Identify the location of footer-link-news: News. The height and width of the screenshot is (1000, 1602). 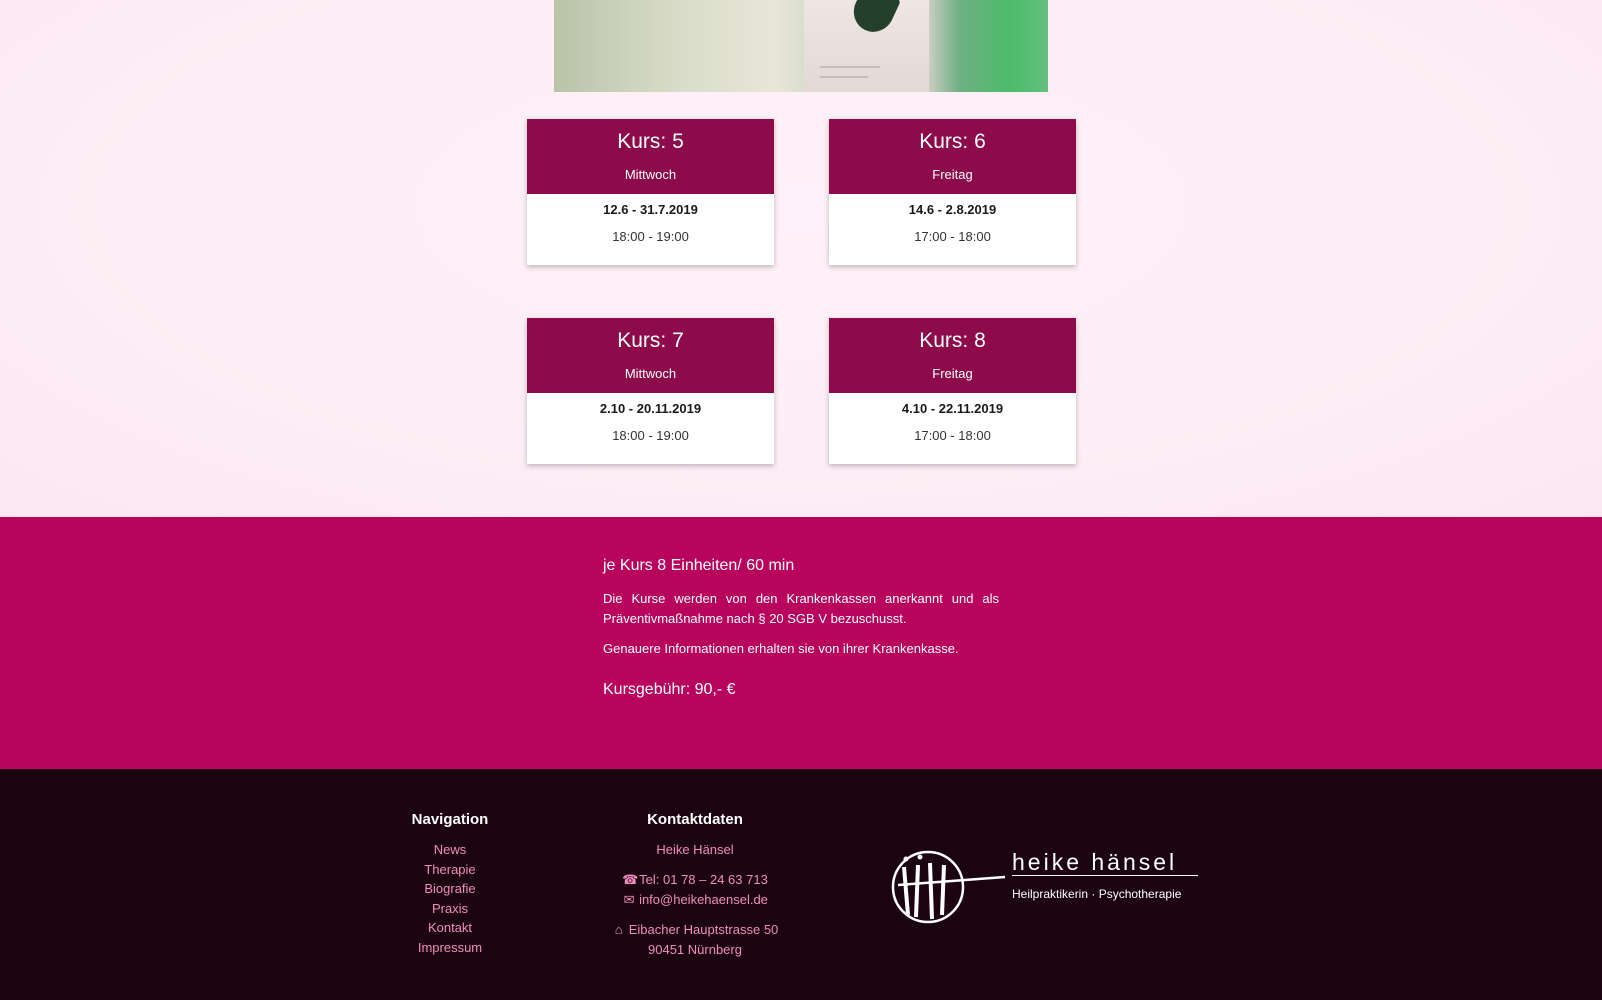
(450, 850).